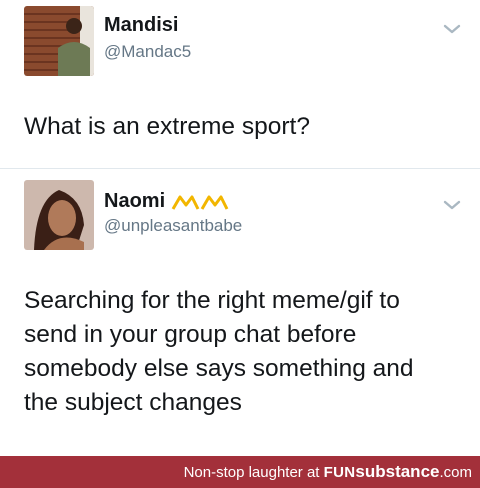 This screenshot has height=488, width=480. What do you see at coordinates (166, 201) in the screenshot?
I see `author-name-row: Naomi` at bounding box center [166, 201].